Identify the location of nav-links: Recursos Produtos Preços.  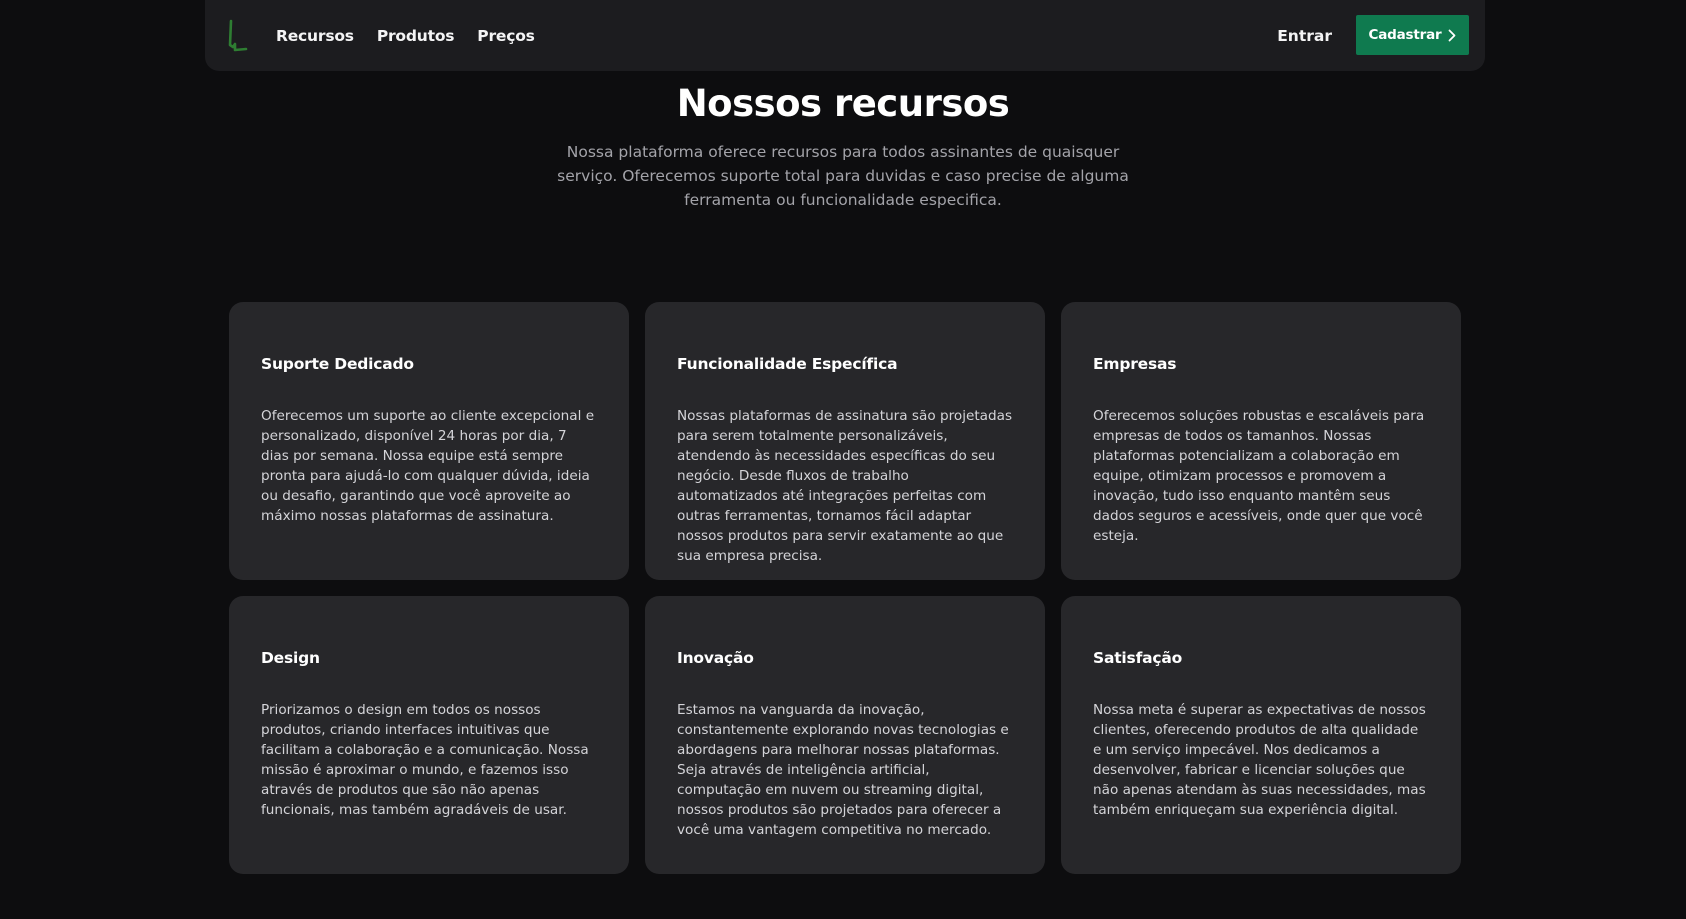
(405, 35).